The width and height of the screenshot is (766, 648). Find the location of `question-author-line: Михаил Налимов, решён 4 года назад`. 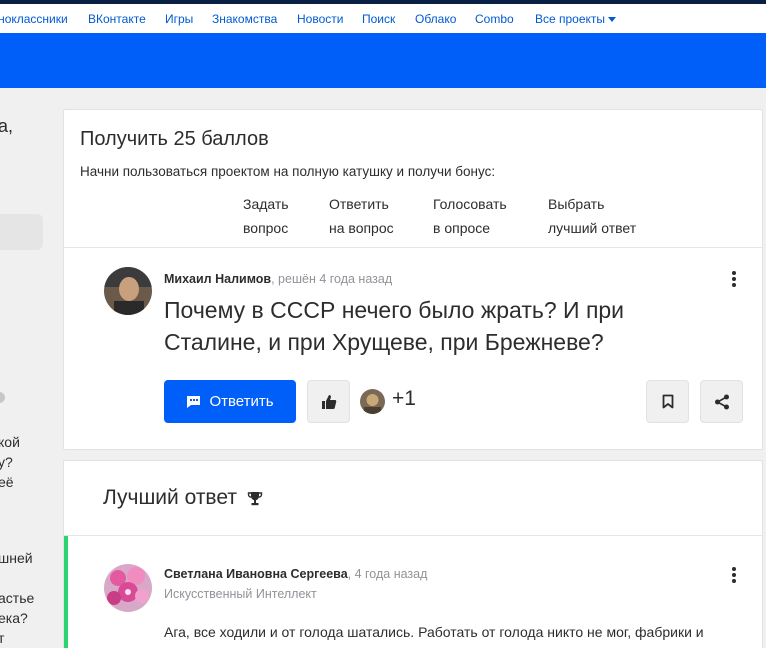

question-author-line: Михаил Налимов, решён 4 года назад is located at coordinates (278, 279).